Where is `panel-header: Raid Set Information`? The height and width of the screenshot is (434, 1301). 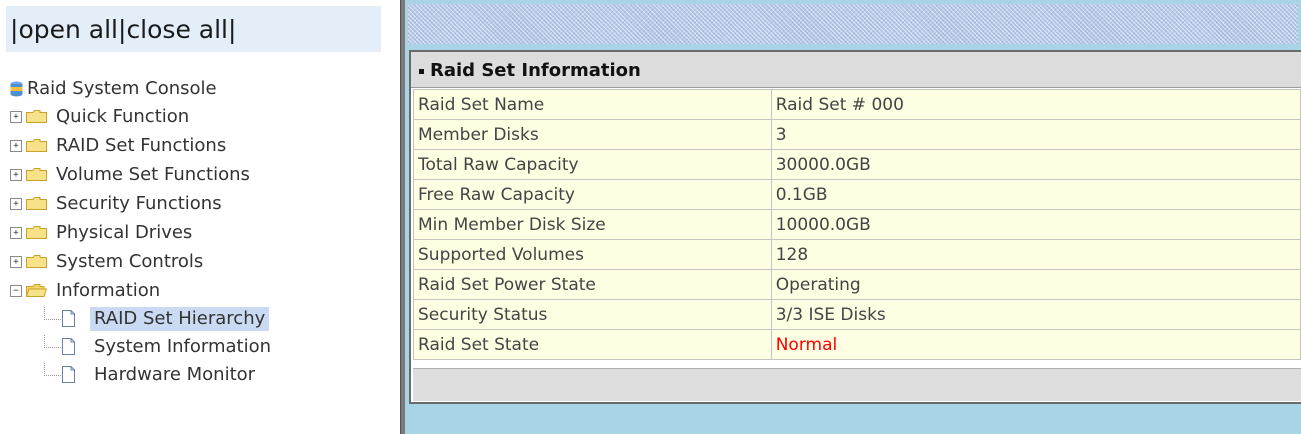 panel-header: Raid Set Information is located at coordinates (856, 70).